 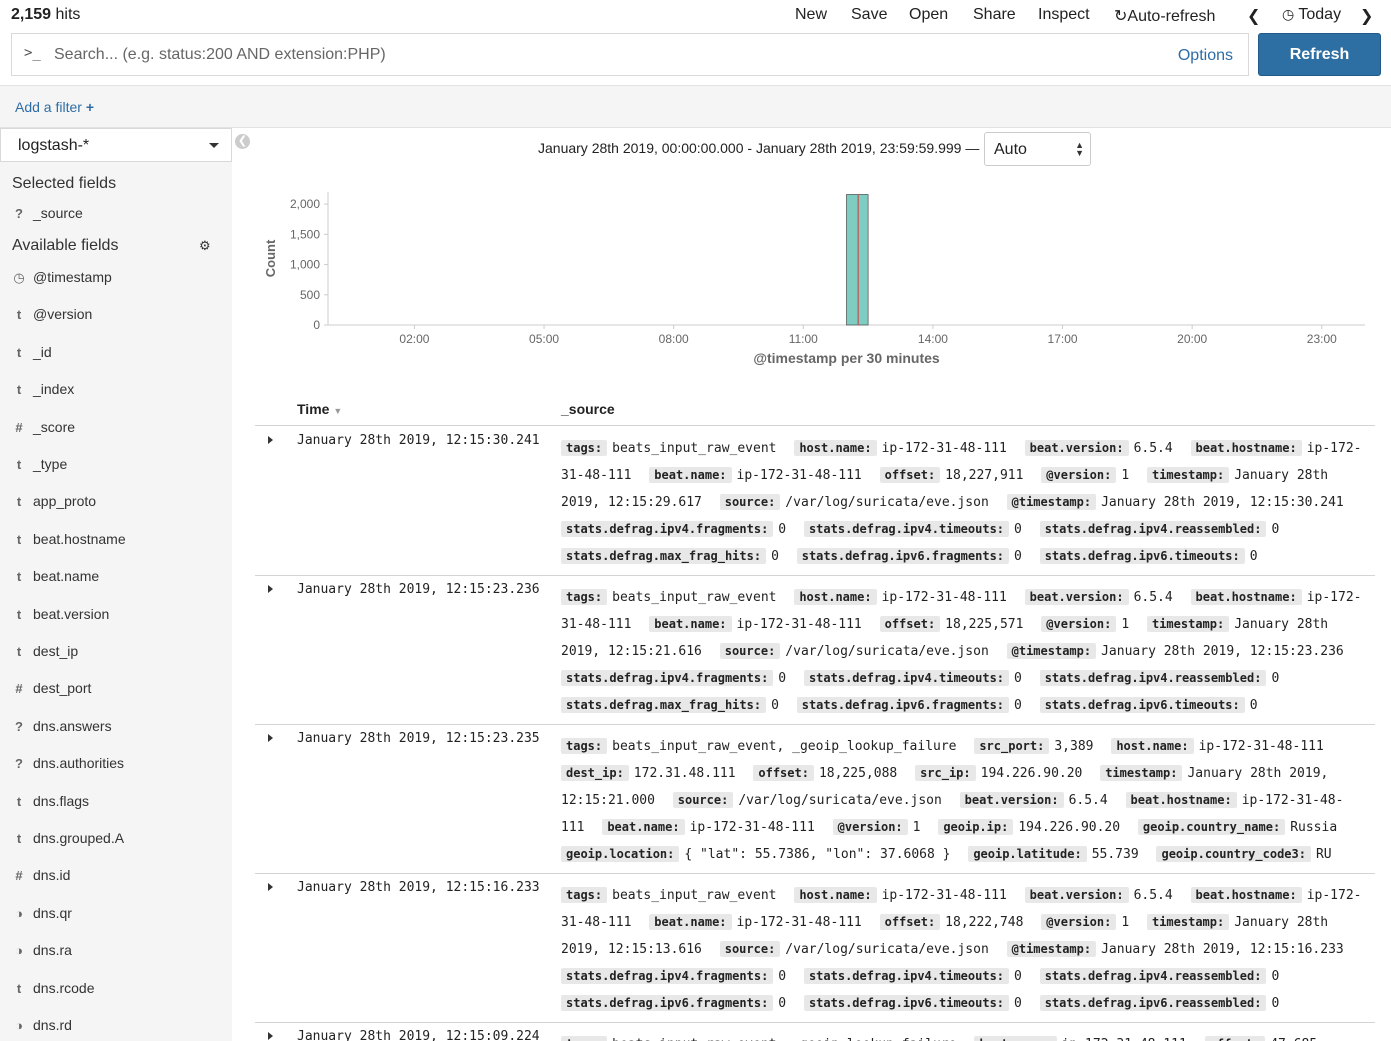 What do you see at coordinates (116, 915) in the screenshot?
I see `field-item: ◑ dns.qr` at bounding box center [116, 915].